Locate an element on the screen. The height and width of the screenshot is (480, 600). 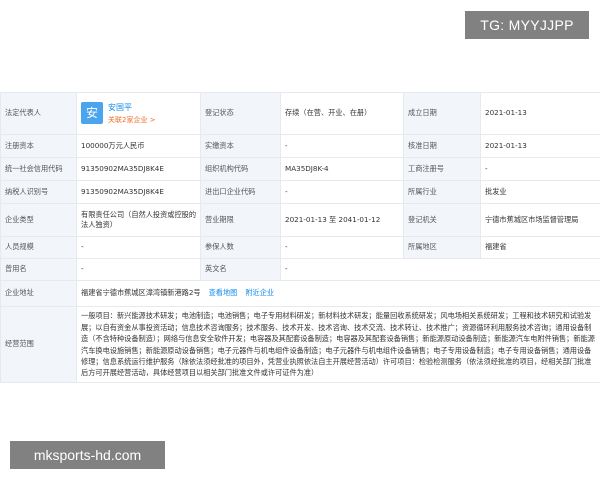
industry-label: 所属行业 is located at coordinates (442, 192).